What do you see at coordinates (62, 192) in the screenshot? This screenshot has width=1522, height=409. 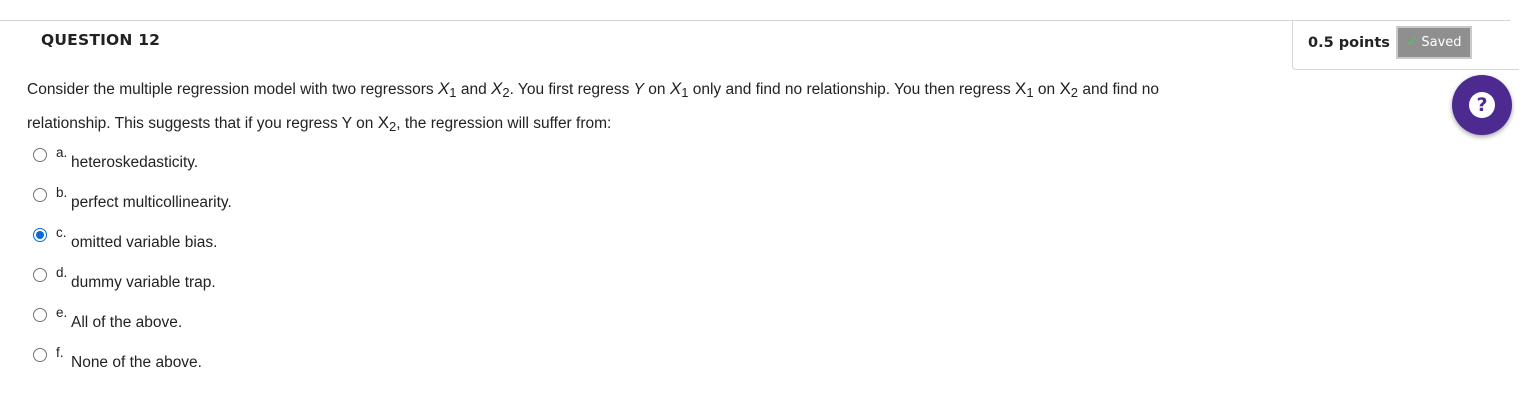 I see `option-letter: b.` at bounding box center [62, 192].